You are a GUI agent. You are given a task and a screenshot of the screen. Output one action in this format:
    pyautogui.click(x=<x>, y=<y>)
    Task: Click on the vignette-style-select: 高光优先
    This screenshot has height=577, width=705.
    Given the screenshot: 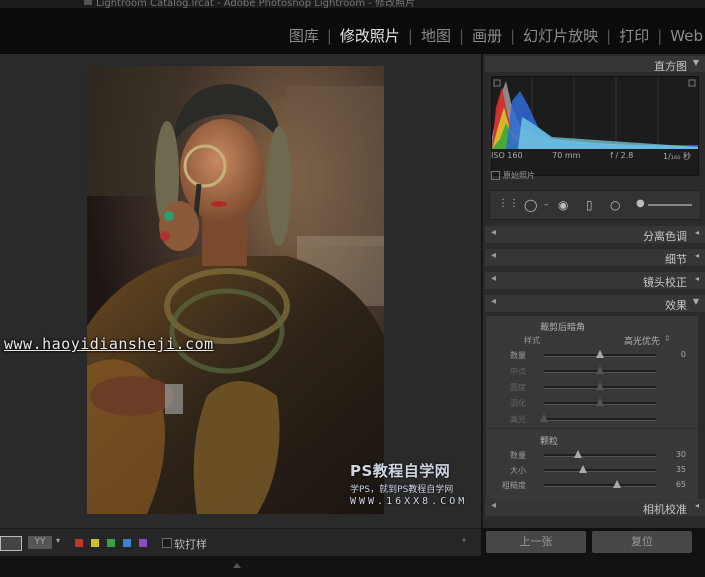 What is the action you would take?
    pyautogui.click(x=642, y=340)
    